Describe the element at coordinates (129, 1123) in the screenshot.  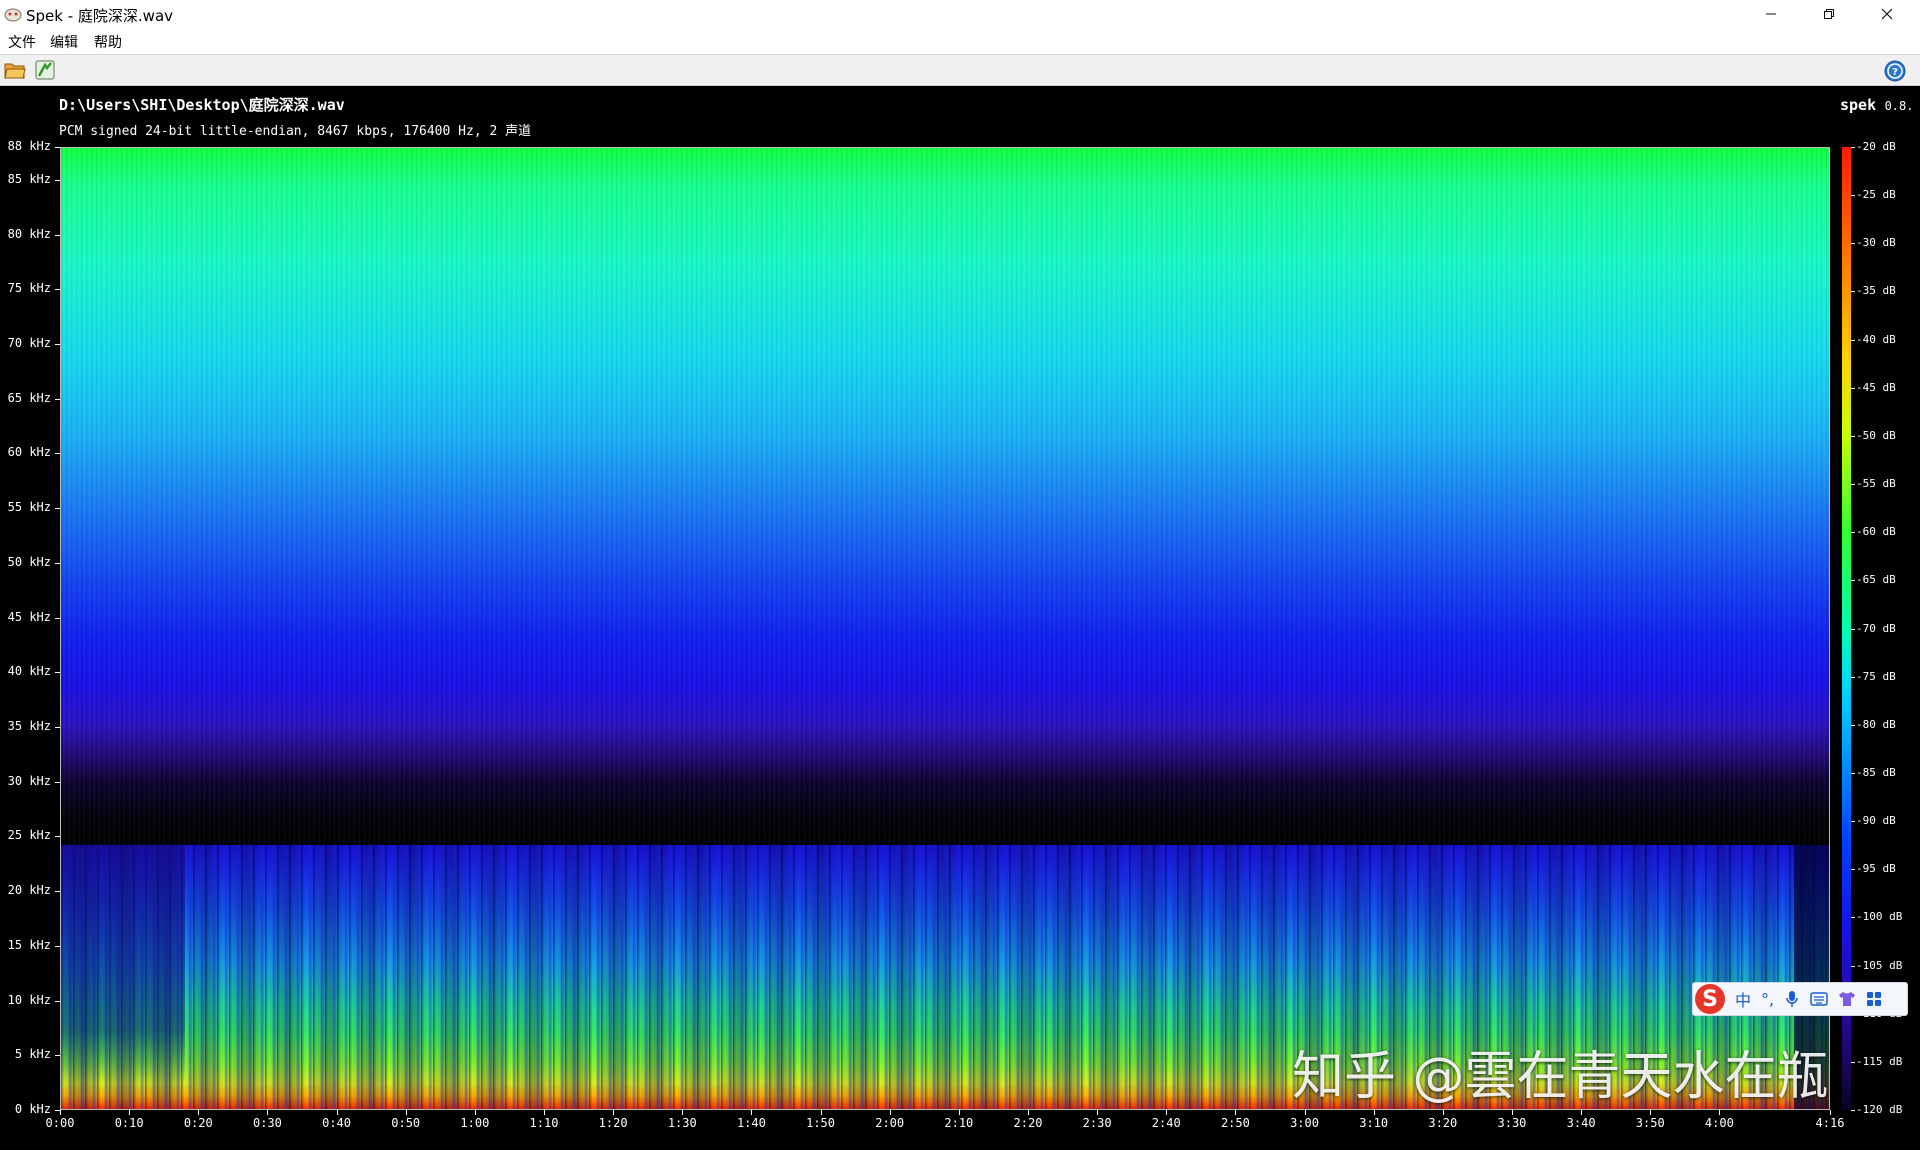
I see `time-tick-label: 0:10` at that location.